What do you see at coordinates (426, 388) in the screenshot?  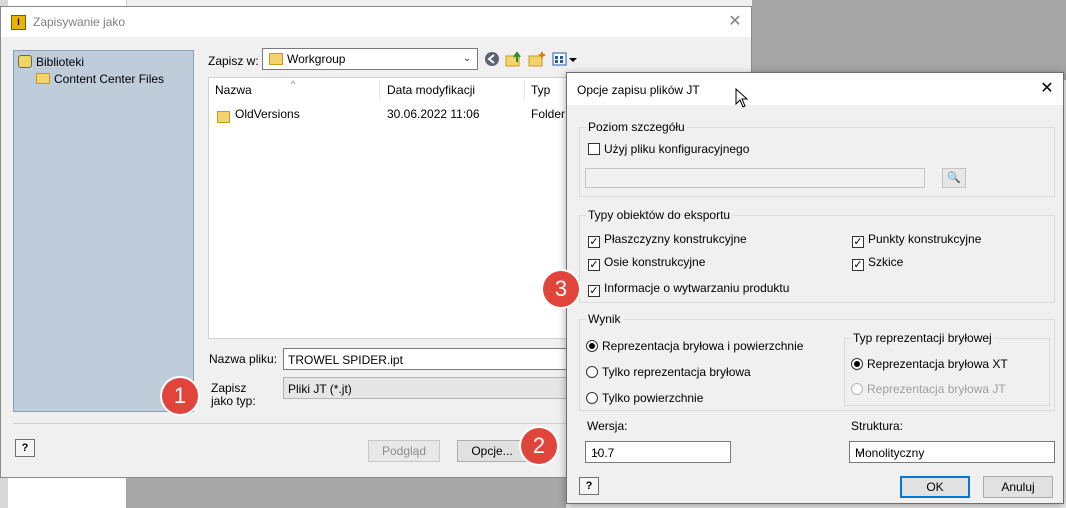 I see `filetype-combo: Pliki JT (*.jt)` at bounding box center [426, 388].